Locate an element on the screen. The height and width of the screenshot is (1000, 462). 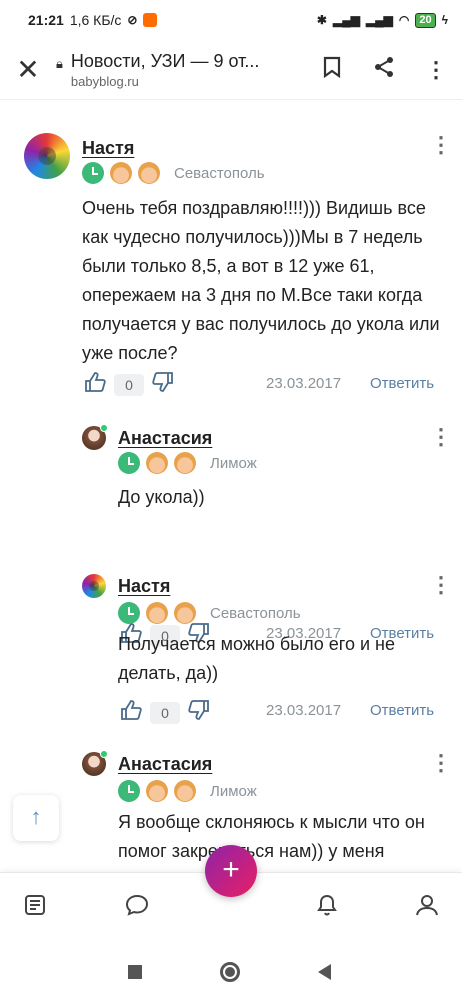
back-button is located at coordinates (324, 972).